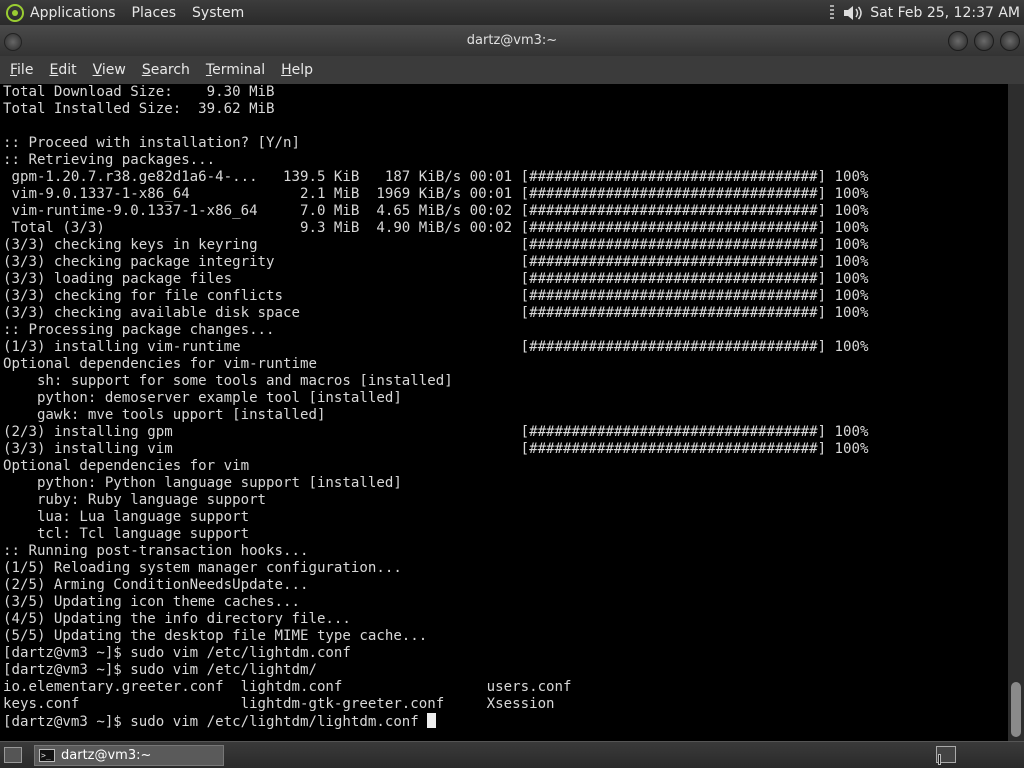  I want to click on maximize-button, so click(984, 41).